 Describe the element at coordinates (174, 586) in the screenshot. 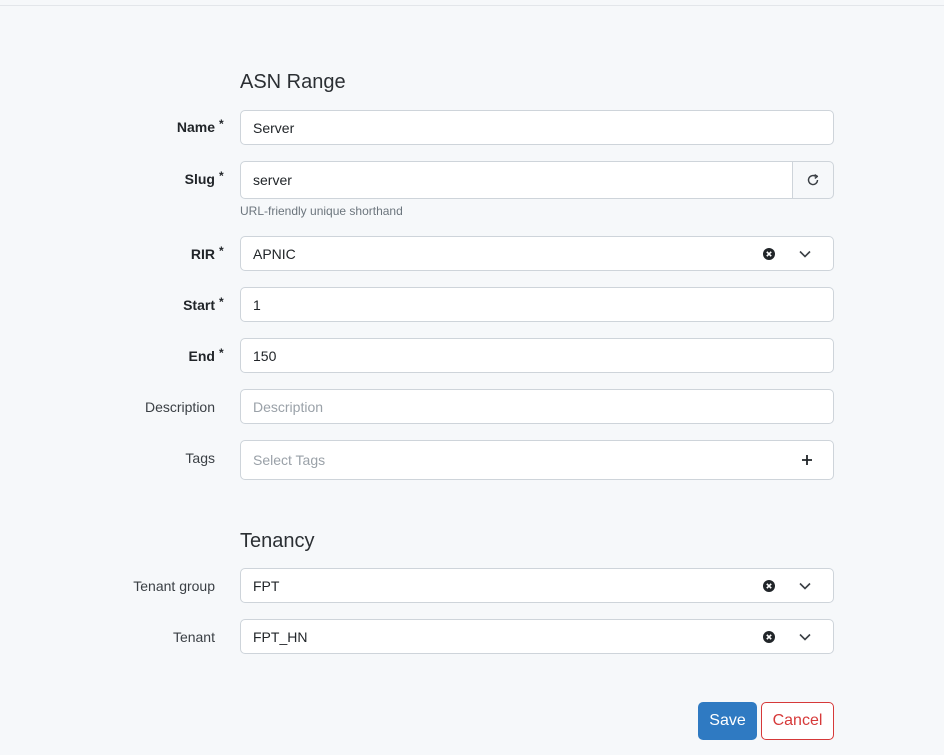

I see `tenant-group-label: Tenant group` at that location.